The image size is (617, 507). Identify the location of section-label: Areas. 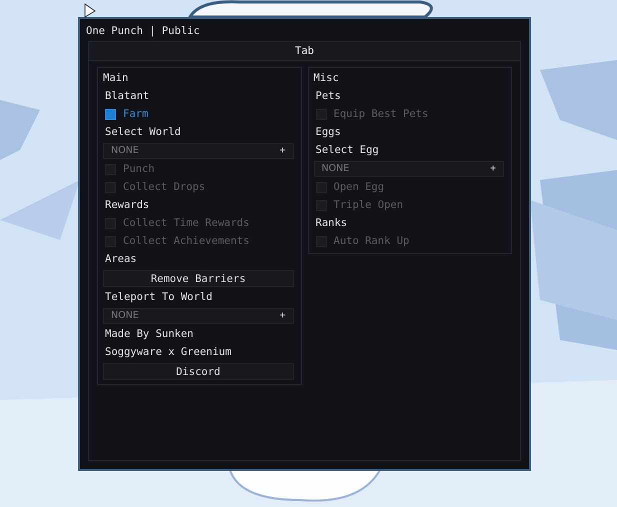
(121, 259).